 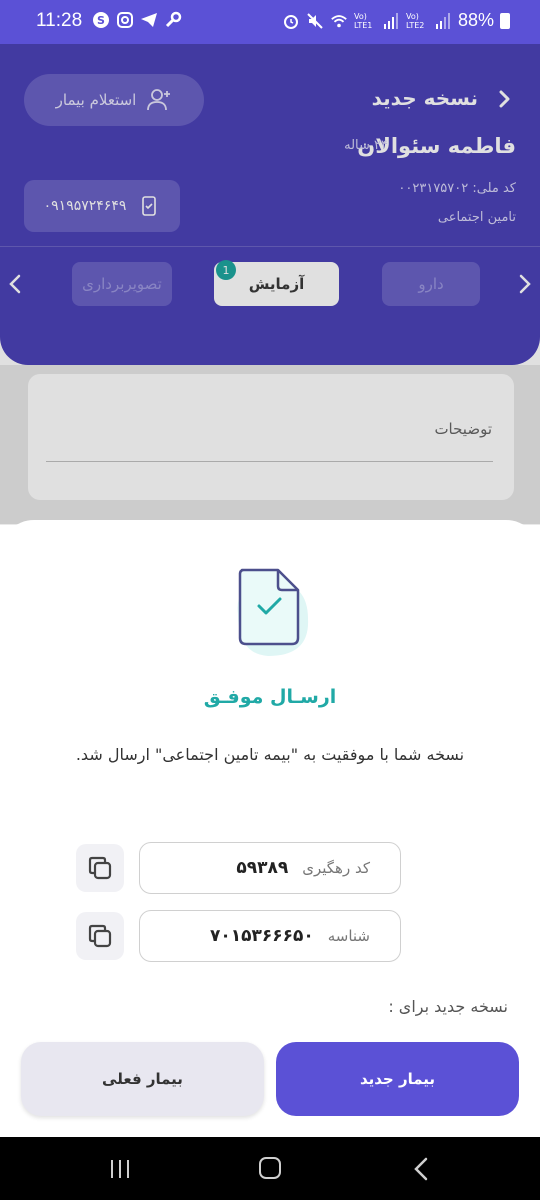 I want to click on nav-back-icon, so click(x=421, y=1169).